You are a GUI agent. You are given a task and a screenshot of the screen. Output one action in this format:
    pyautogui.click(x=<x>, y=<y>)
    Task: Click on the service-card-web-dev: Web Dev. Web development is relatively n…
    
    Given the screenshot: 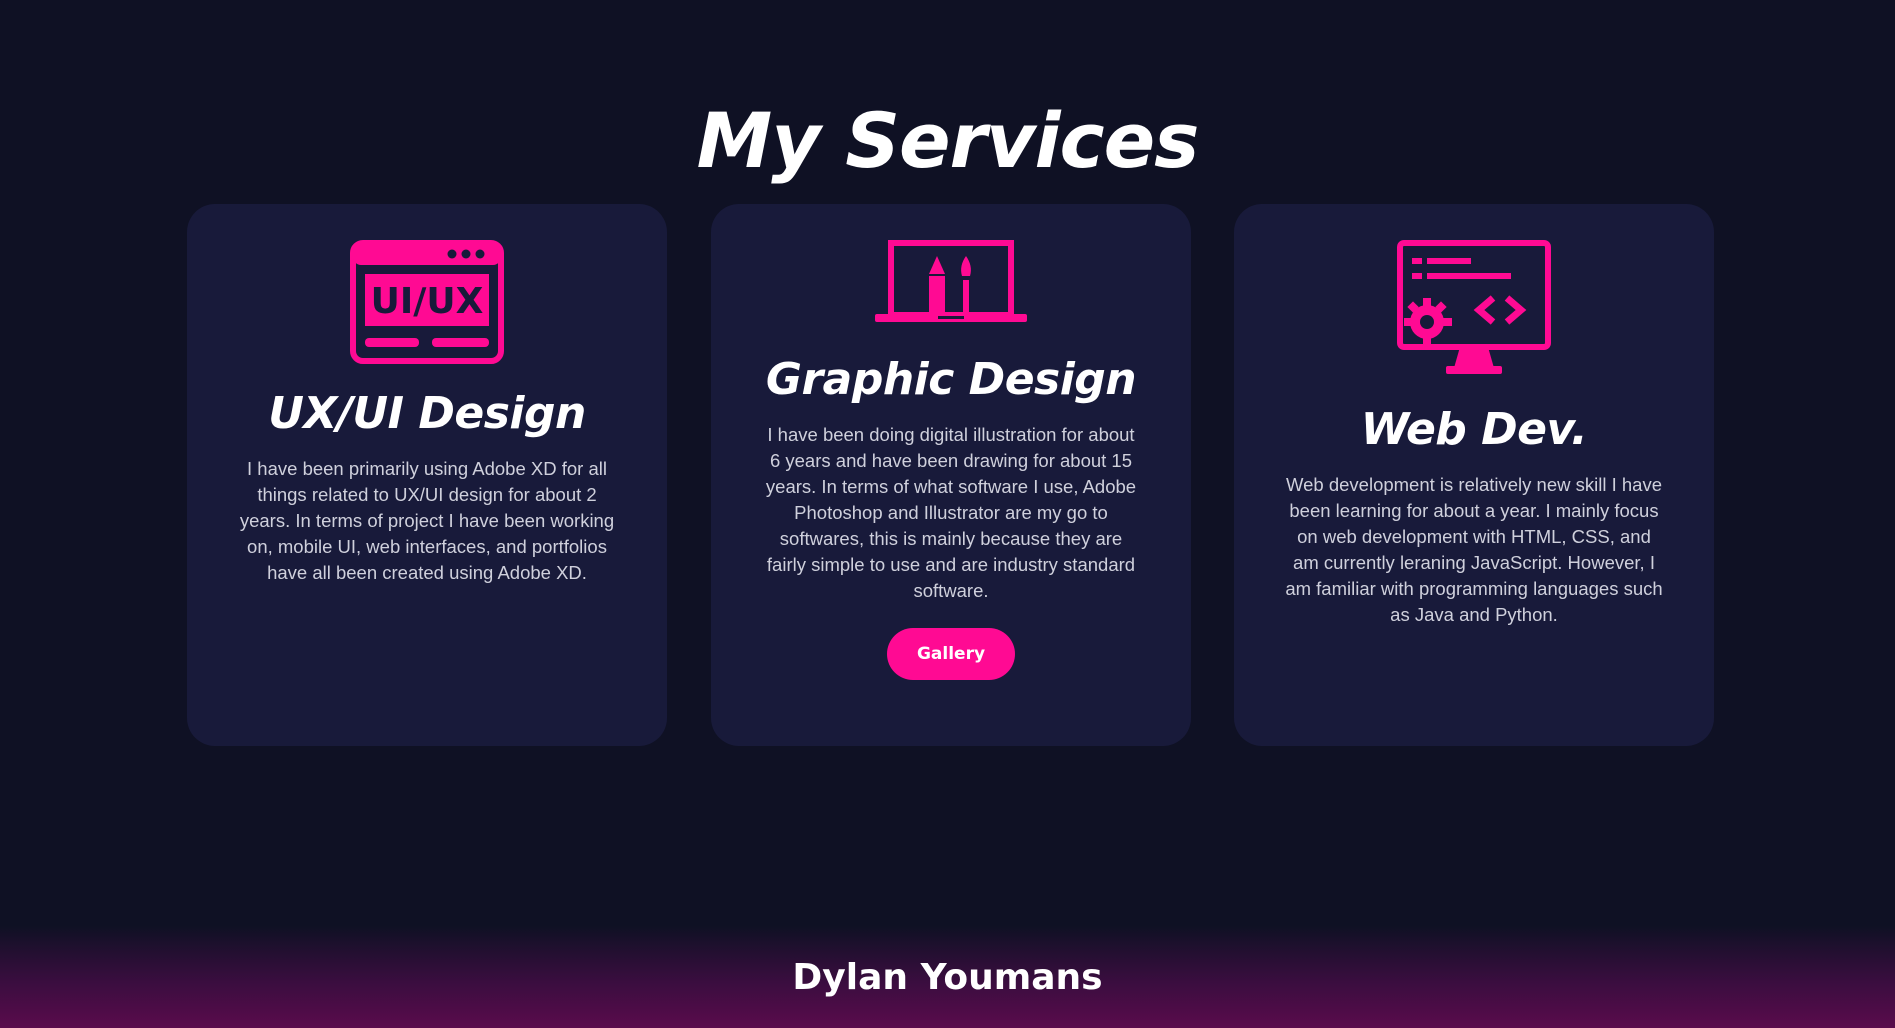 What is the action you would take?
    pyautogui.click(x=1474, y=475)
    